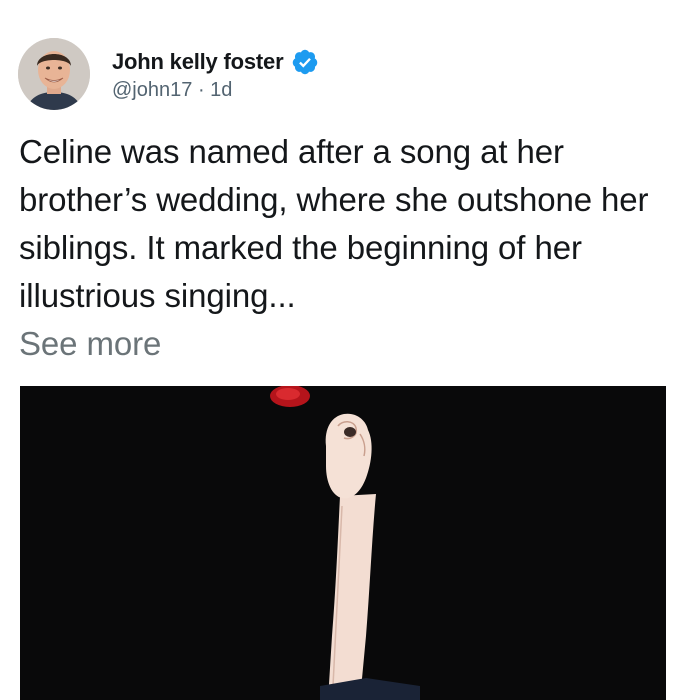  I want to click on avatar, so click(54, 74).